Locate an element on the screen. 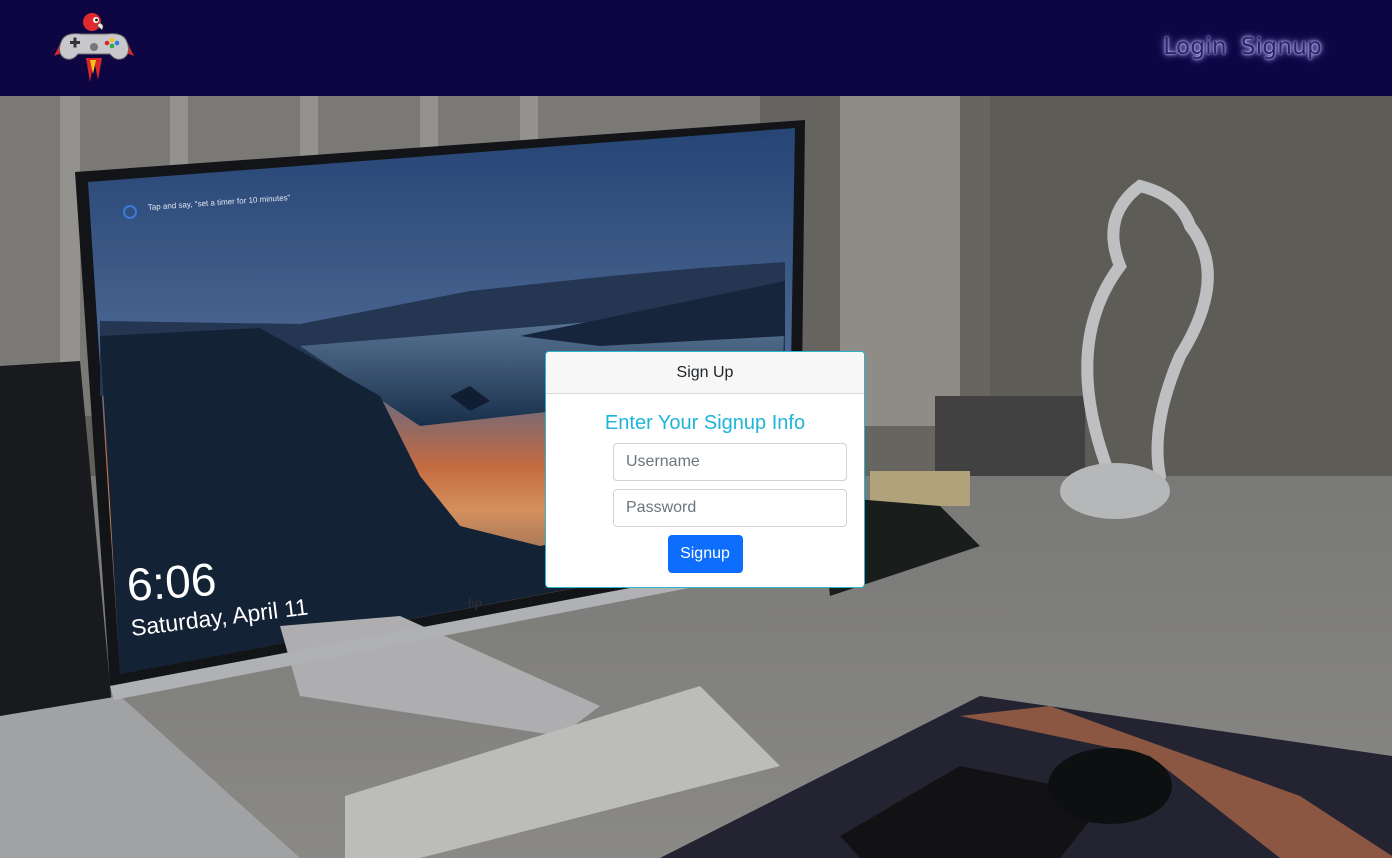 The width and height of the screenshot is (1392, 858). signup-button: Signup is located at coordinates (705, 554).